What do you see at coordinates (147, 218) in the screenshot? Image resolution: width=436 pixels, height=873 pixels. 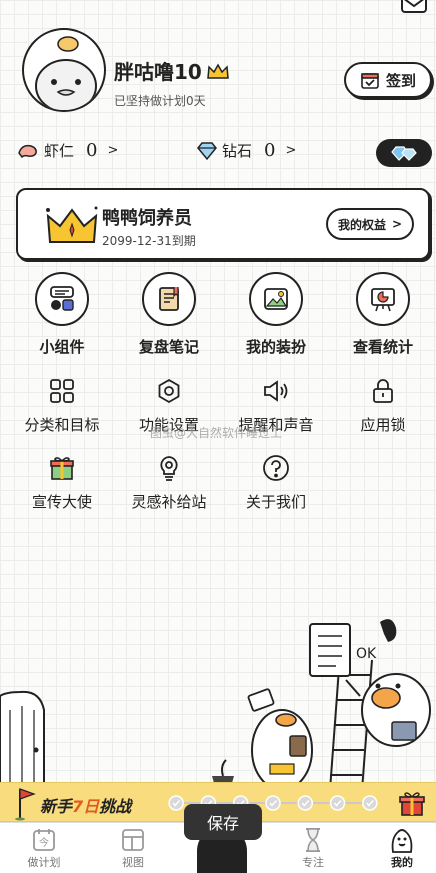 I see `vip-title: 鸭鸭饲养员` at bounding box center [147, 218].